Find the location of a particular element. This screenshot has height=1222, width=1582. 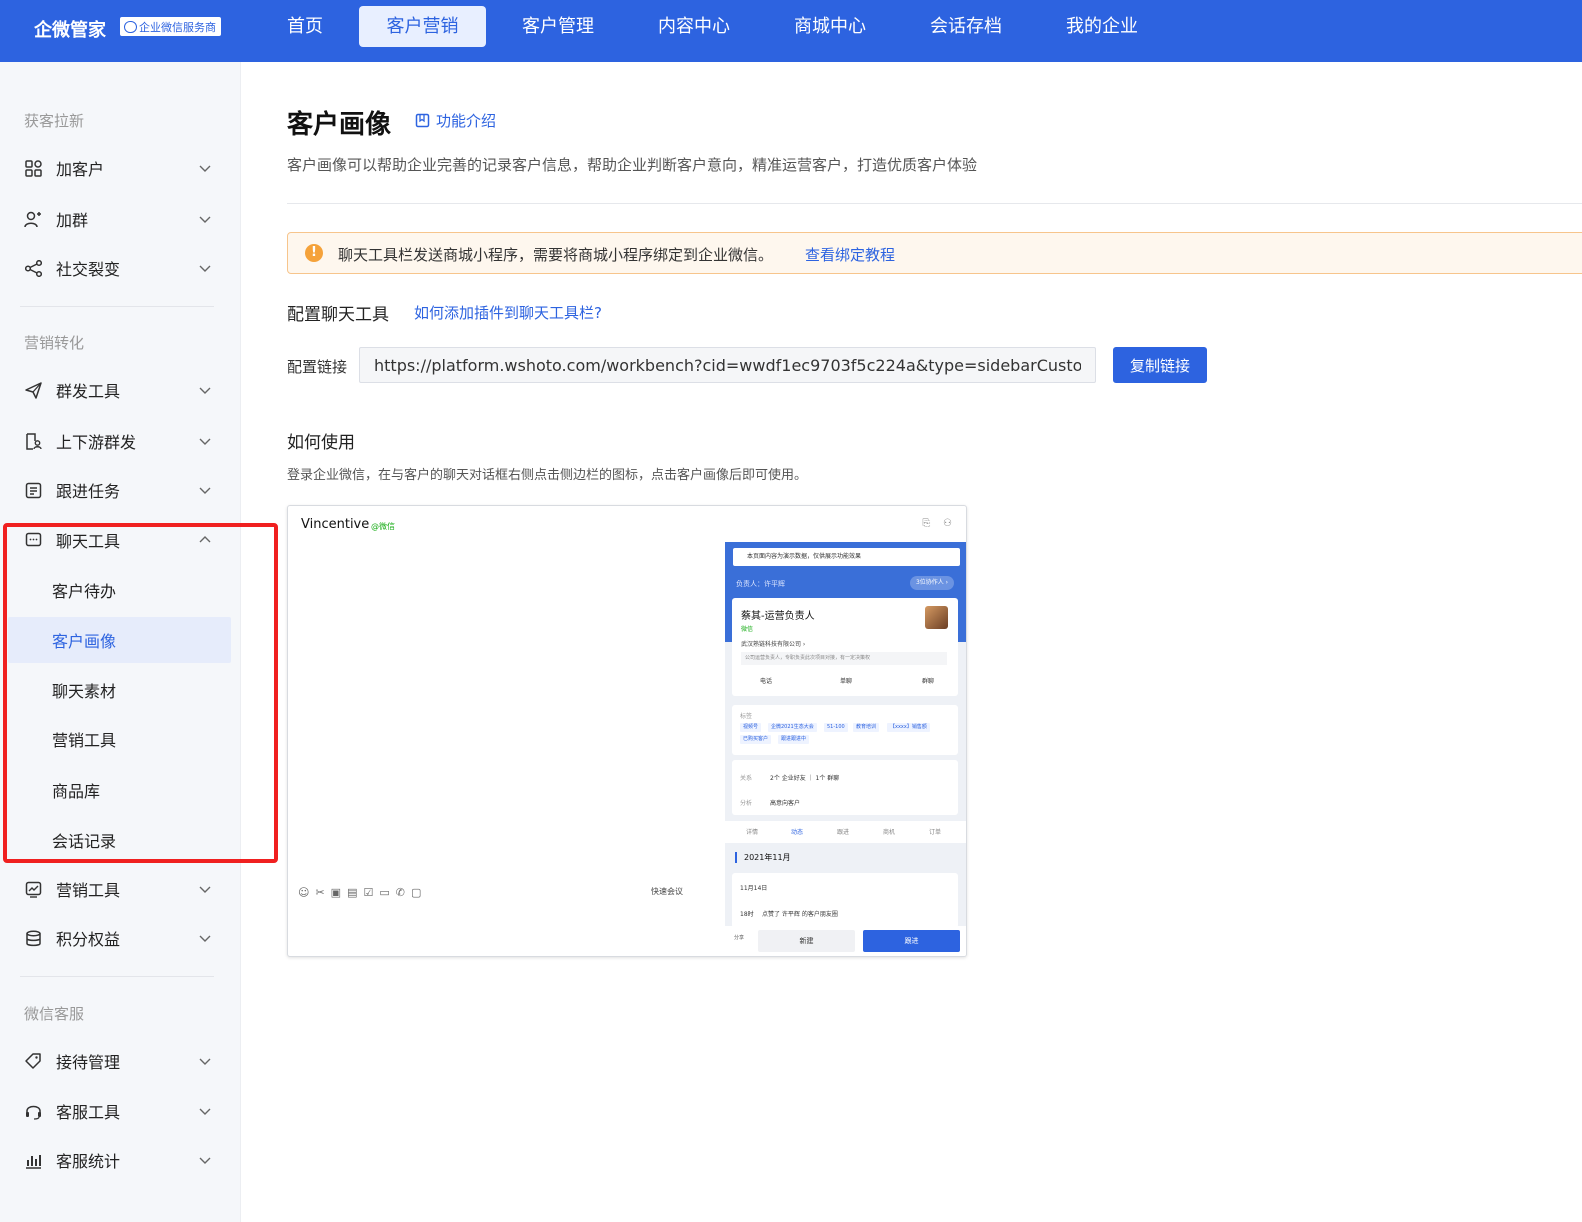

sidebar-item-label: 加客户 is located at coordinates (80, 169).